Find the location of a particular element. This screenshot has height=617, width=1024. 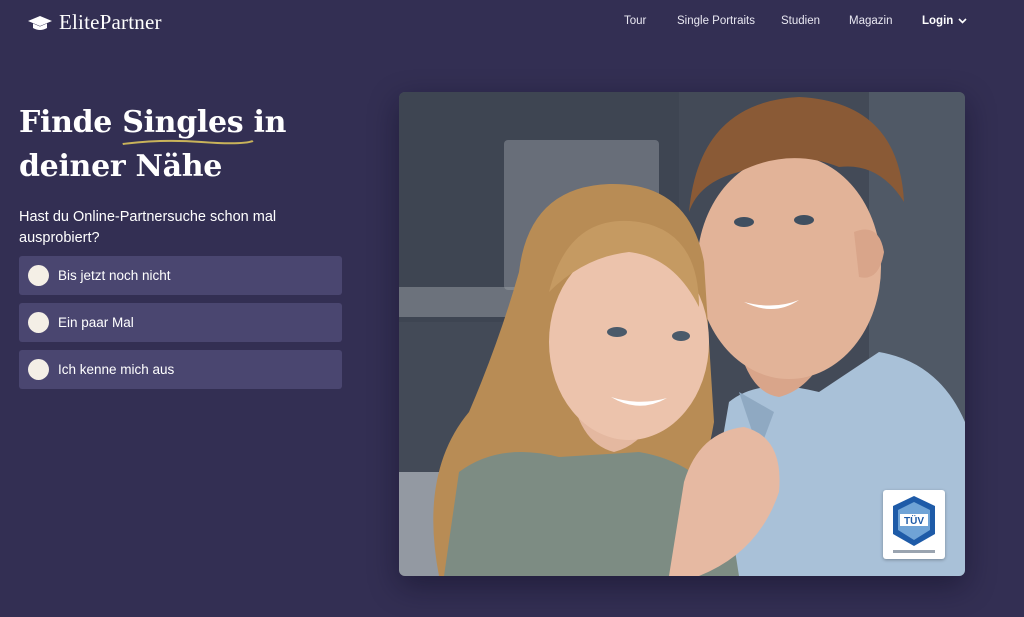

tuv-seal-icon: TÜV is located at coordinates (914, 524).